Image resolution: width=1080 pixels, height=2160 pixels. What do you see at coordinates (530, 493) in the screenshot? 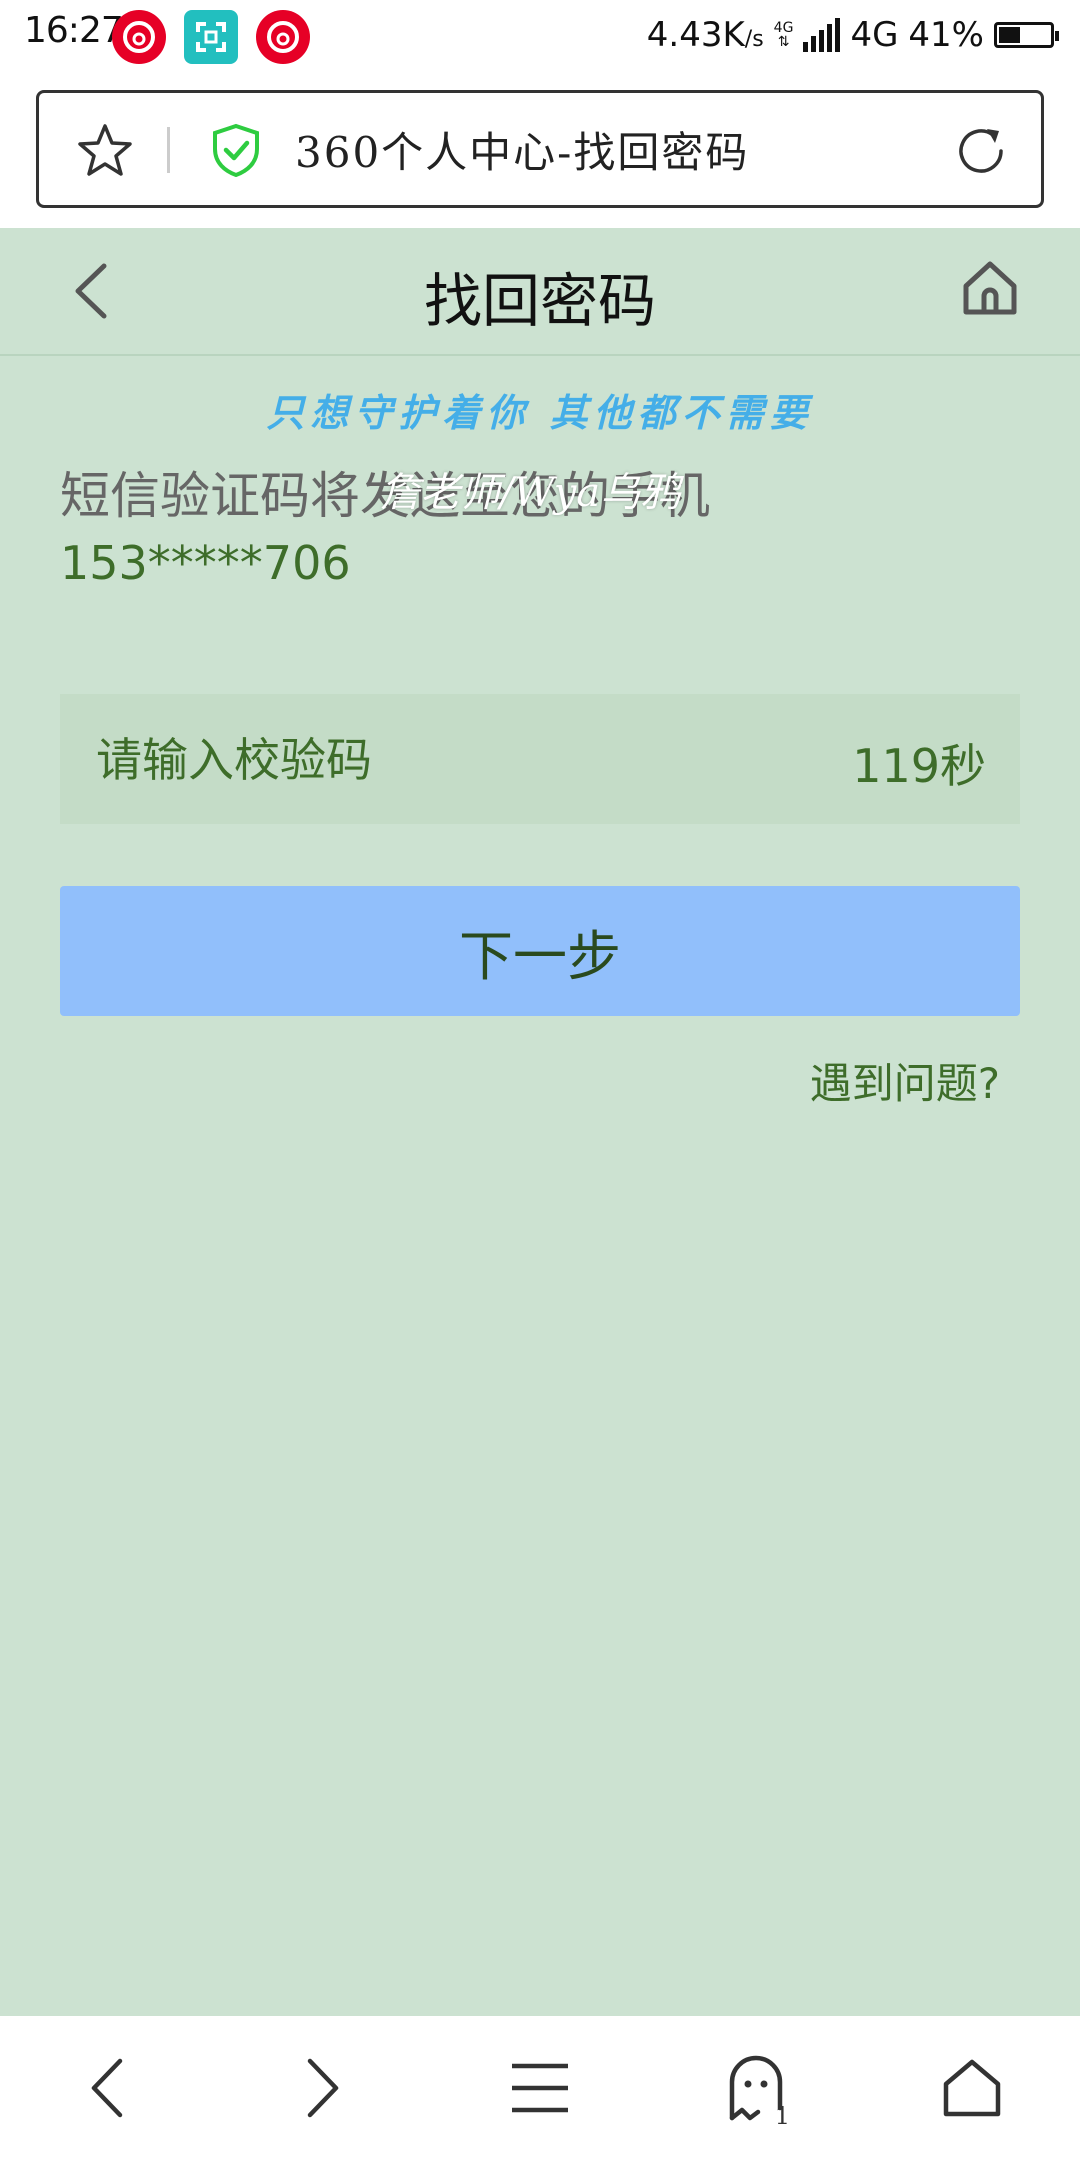
I see `watermark-signature: 詹老师/Wya乌鸦` at bounding box center [530, 493].